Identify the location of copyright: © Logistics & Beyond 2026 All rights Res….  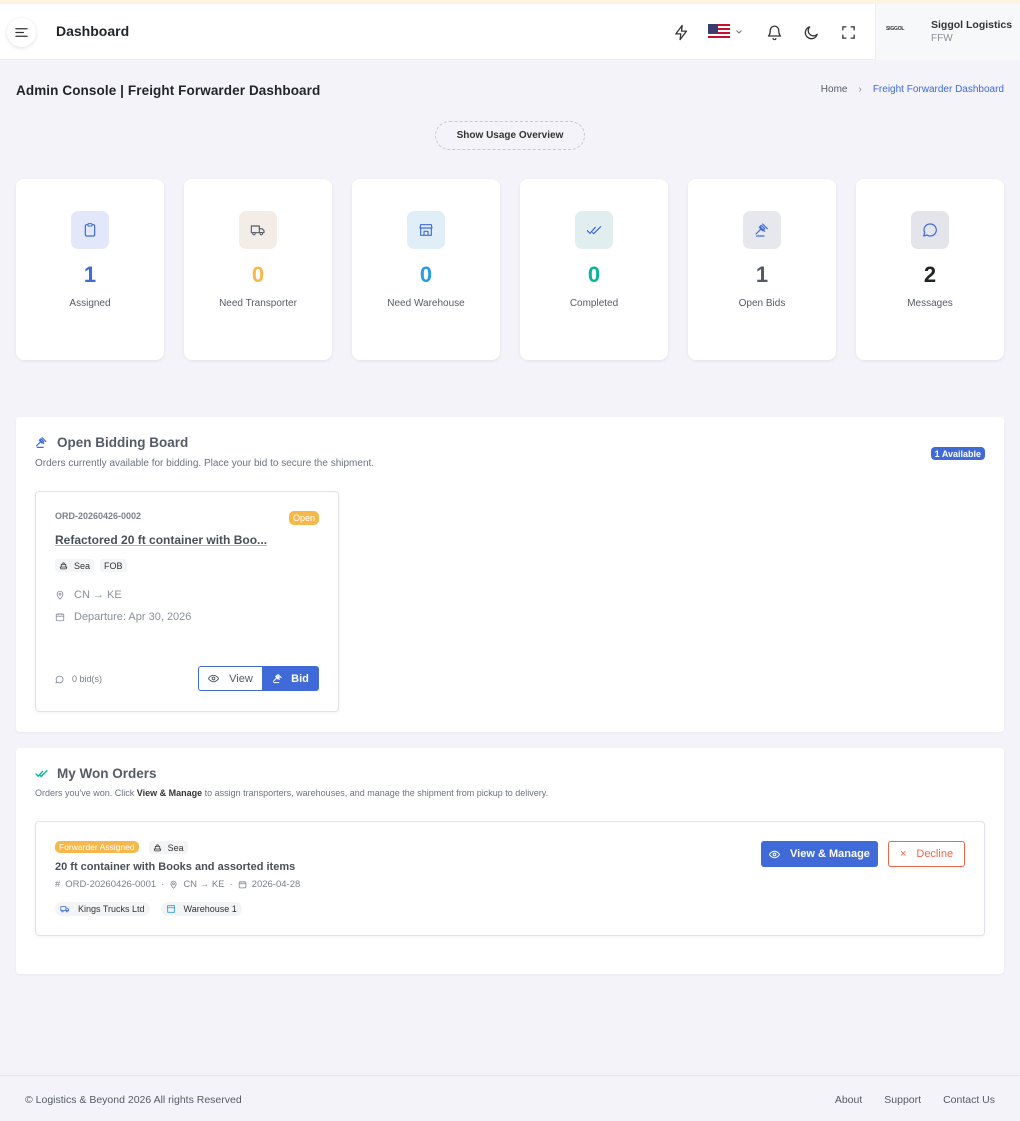
(133, 1100).